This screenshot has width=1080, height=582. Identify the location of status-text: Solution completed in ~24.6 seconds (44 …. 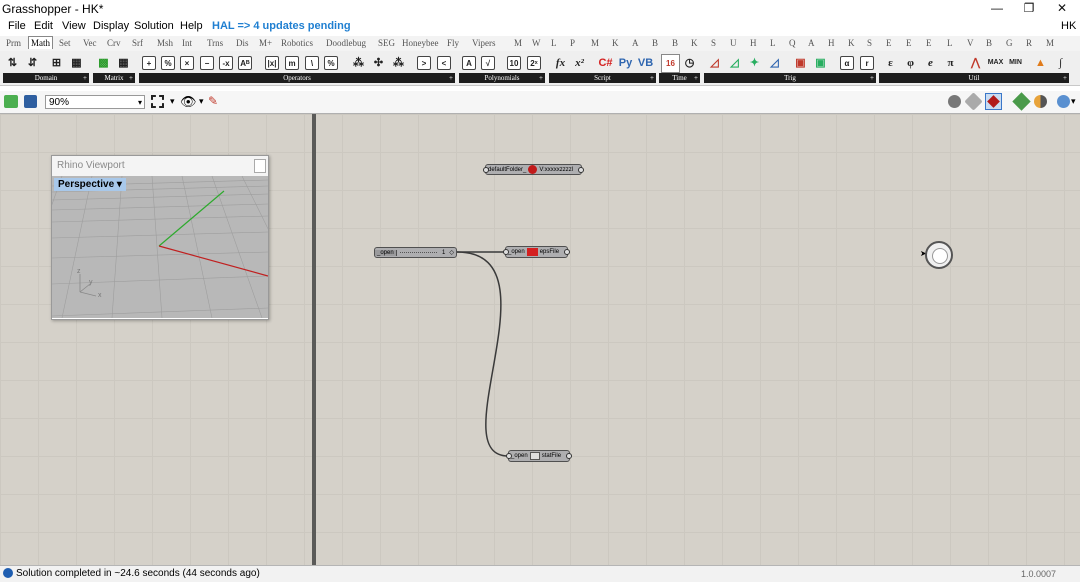
(138, 573).